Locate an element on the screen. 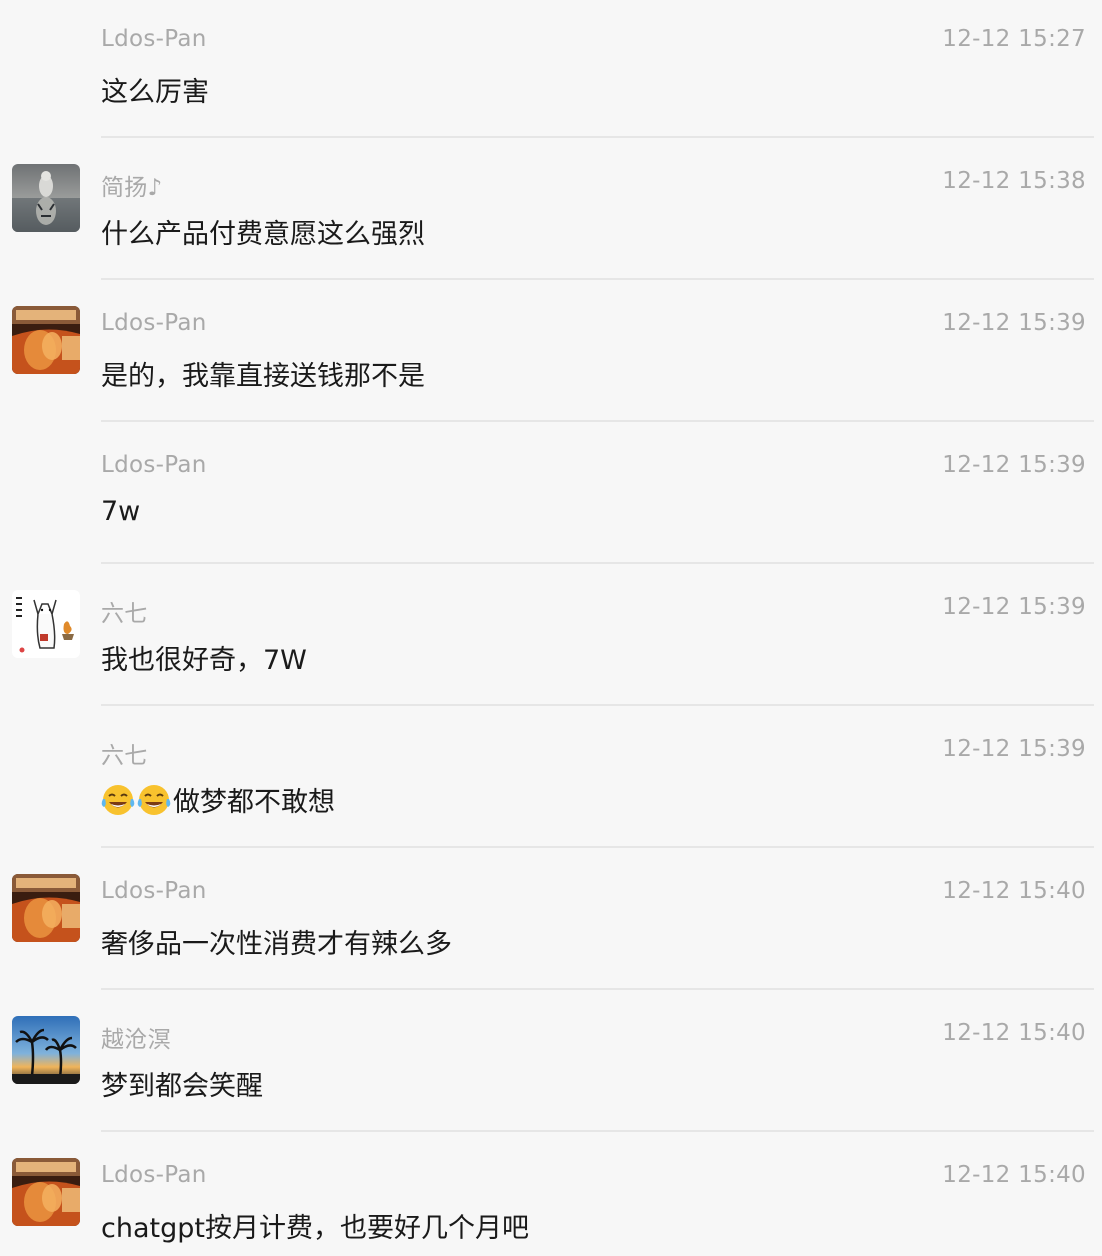 Image resolution: width=1102 pixels, height=1256 pixels. chat-message: Ldos-Pan 12-12 15:39 7w is located at coordinates (551, 497).